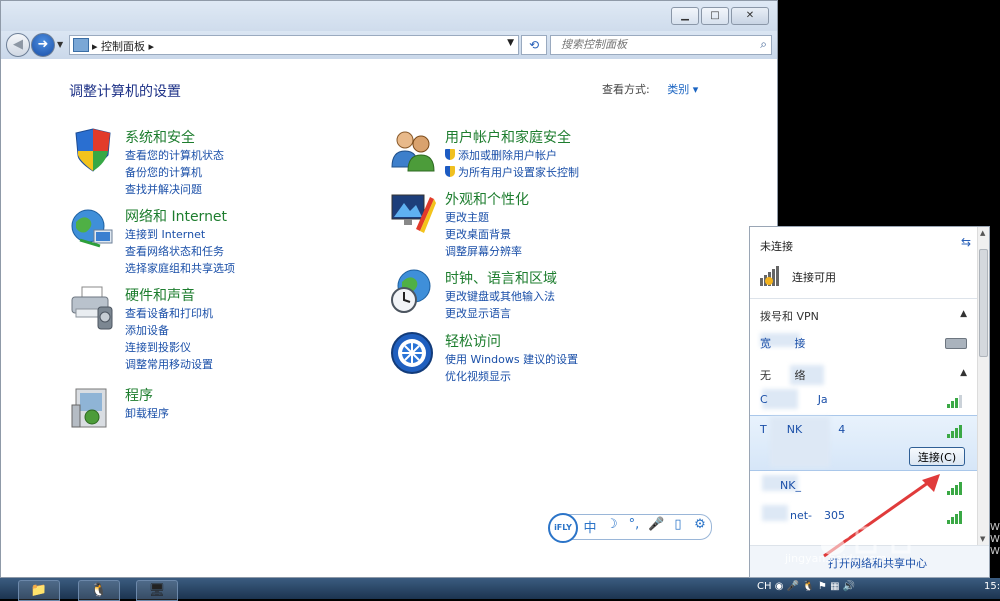  What do you see at coordinates (995, 539) in the screenshot?
I see `background-window-text: Win Win Win` at bounding box center [995, 539].